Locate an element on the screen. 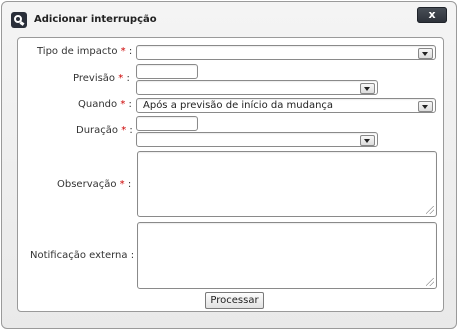 The height and width of the screenshot is (332, 460). observacao-label: Observação * : is located at coordinates (94, 184).